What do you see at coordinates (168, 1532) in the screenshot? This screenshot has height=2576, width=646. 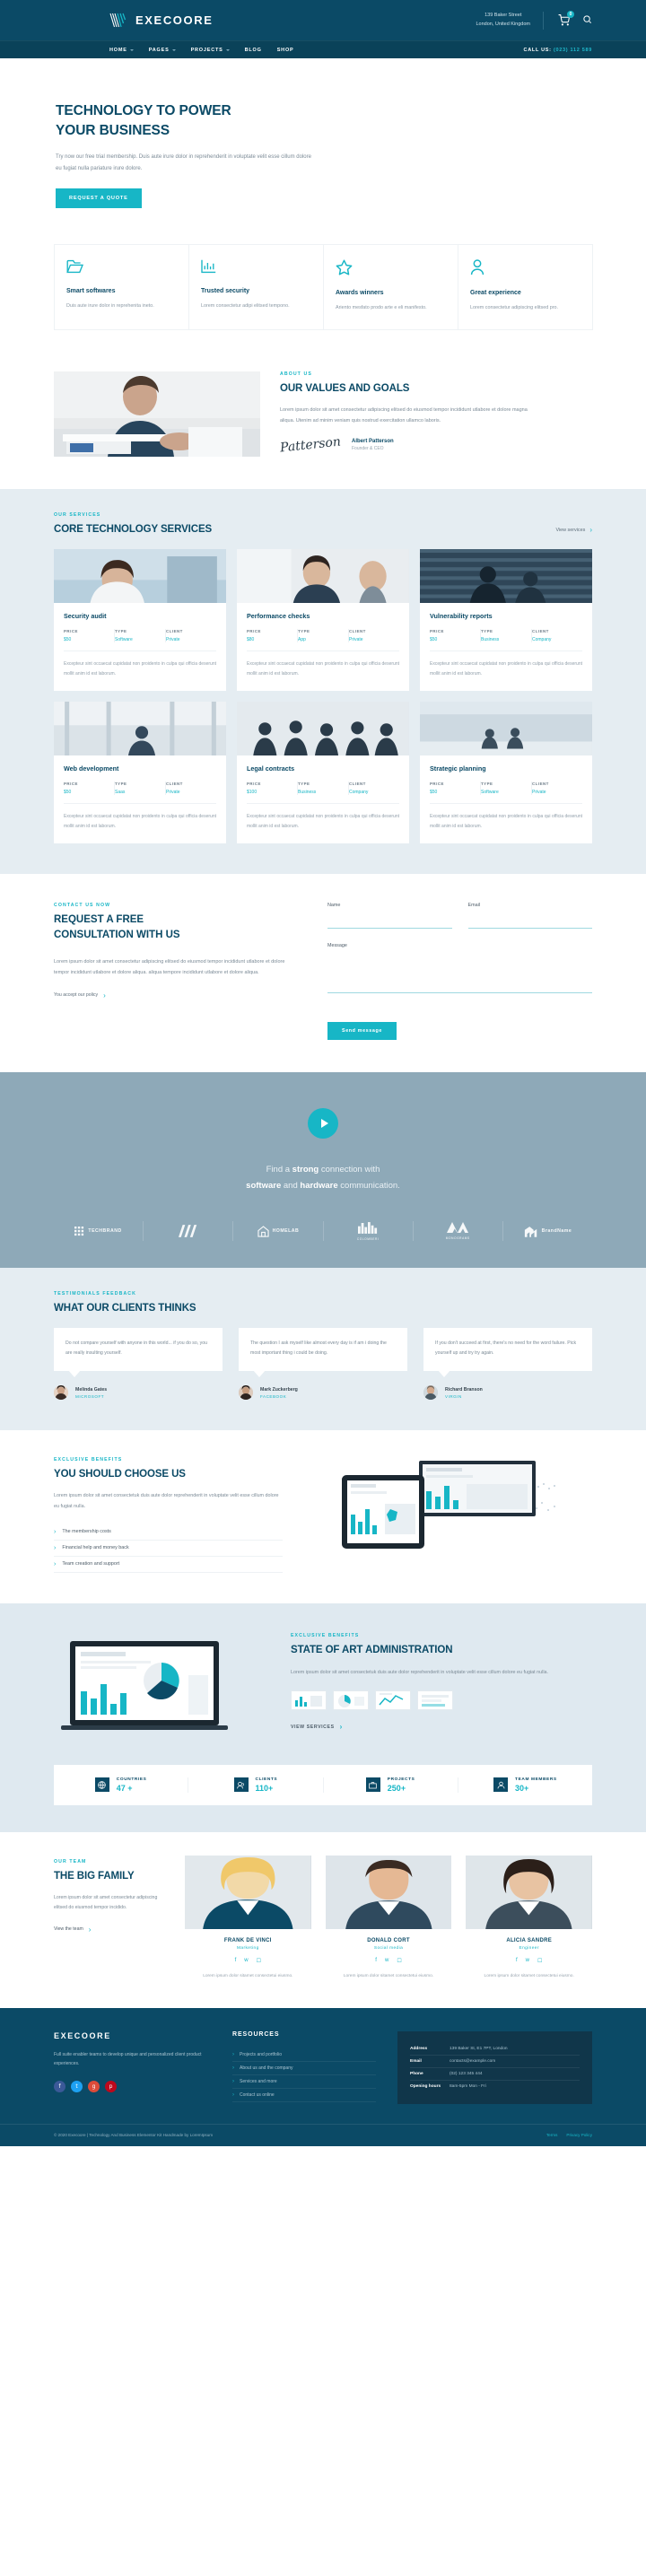 I see `benefit-item: › The membership costs` at bounding box center [168, 1532].